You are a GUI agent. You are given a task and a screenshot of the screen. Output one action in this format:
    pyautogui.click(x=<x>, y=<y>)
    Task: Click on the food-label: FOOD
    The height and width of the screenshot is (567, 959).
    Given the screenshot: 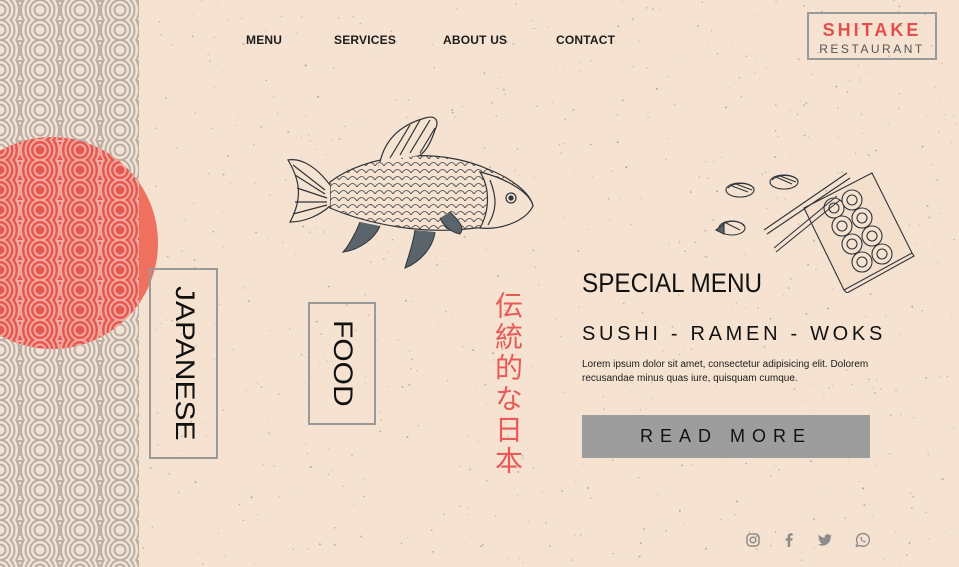 What is the action you would take?
    pyautogui.click(x=342, y=363)
    